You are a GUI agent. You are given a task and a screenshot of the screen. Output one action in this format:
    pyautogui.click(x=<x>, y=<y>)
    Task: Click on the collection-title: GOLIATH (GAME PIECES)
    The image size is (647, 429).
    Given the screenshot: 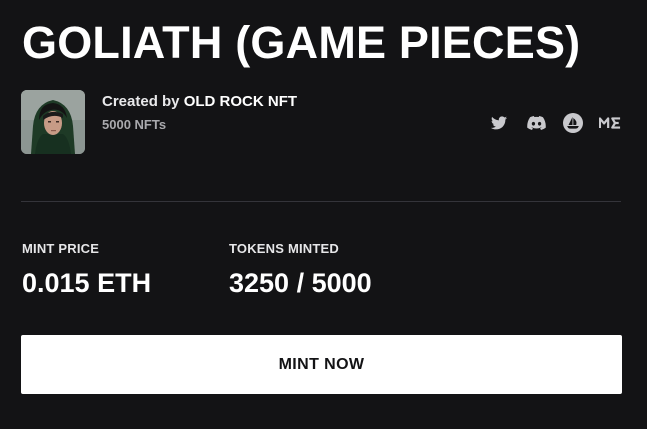 What is the action you would take?
    pyautogui.click(x=301, y=42)
    